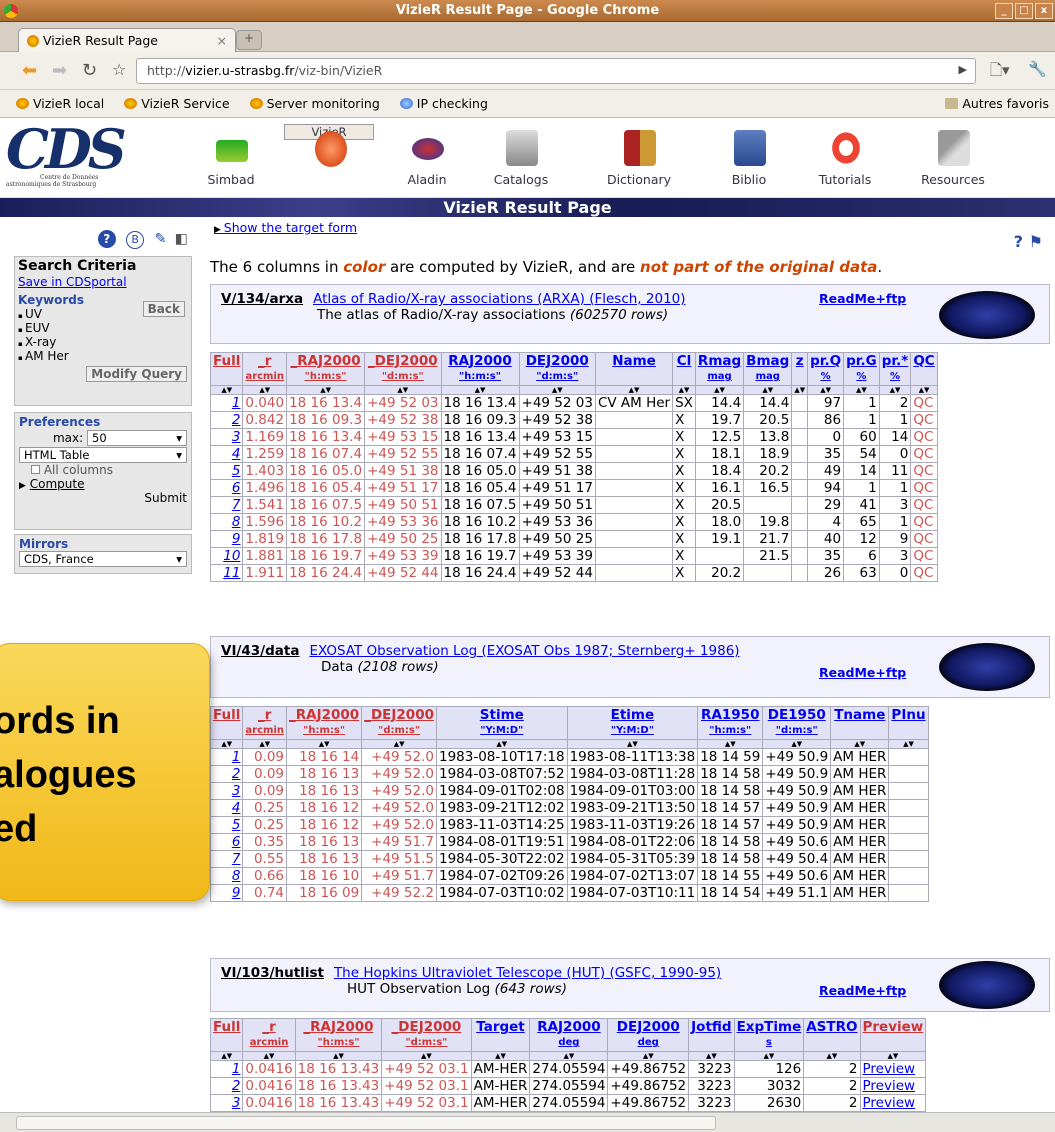 The height and width of the screenshot is (1132, 1055). What do you see at coordinates (136, 374) in the screenshot?
I see `modify-query-button: Modify Query` at bounding box center [136, 374].